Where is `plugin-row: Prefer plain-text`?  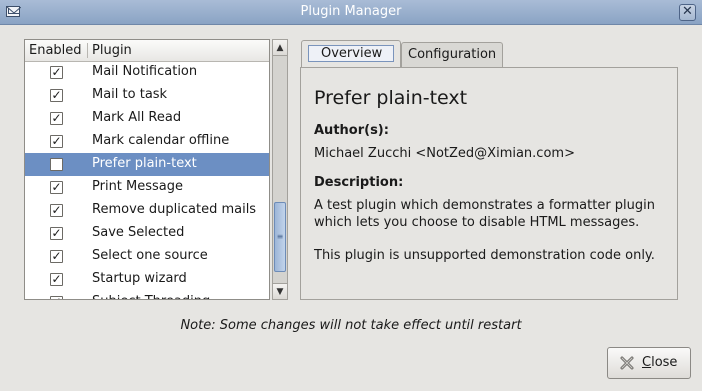
plugin-row: Prefer plain-text is located at coordinates (147, 164).